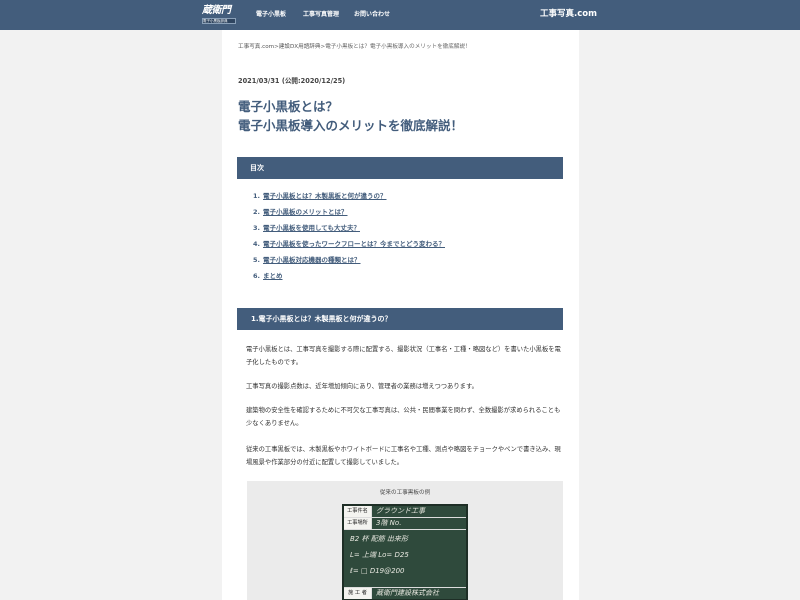 The height and width of the screenshot is (600, 800). I want to click on toc-link: 電子小黒板を使ったワークフローとは？今までとどう変わる？, so click(354, 244).